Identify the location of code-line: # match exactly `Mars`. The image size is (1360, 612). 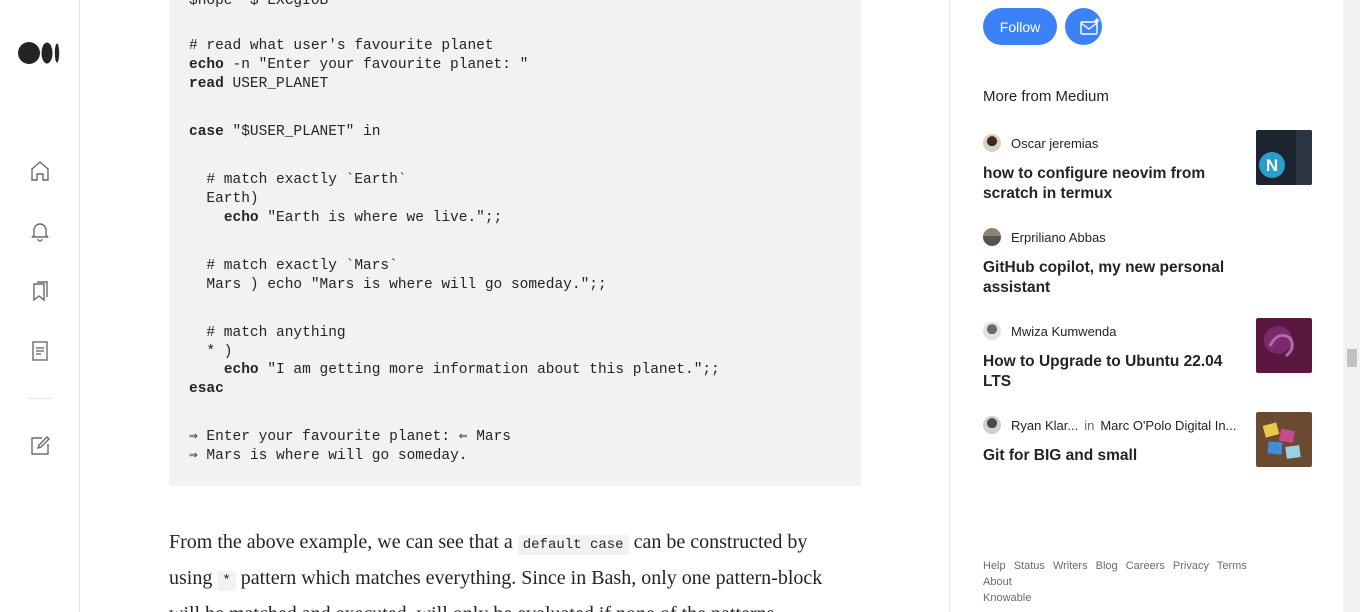
(293, 266).